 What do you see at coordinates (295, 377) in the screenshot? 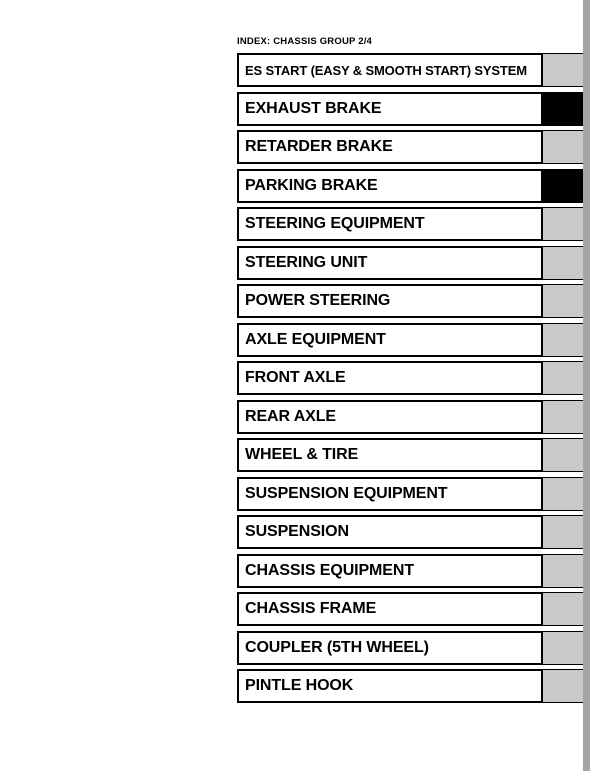
I see `index-row-label: FRONT AXLE` at bounding box center [295, 377].